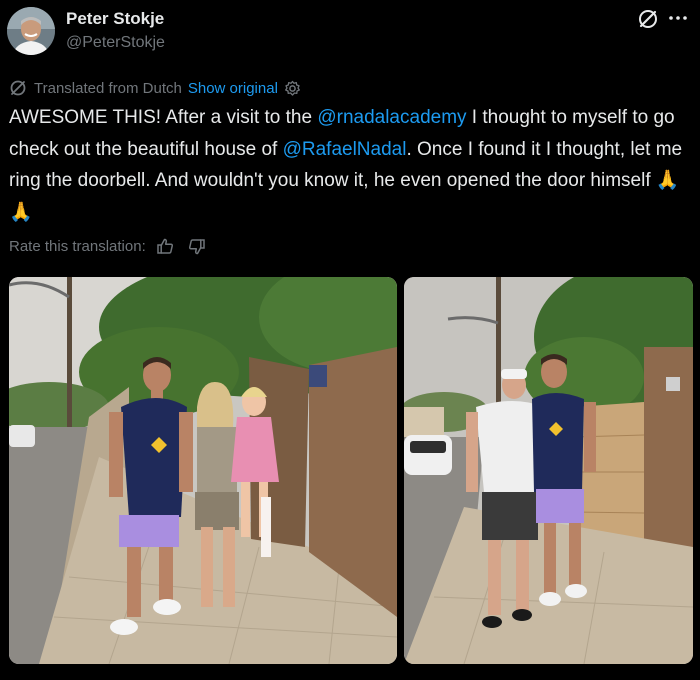 The image size is (700, 680). Describe the element at coordinates (115, 43) in the screenshot. I see `user-handle: @PeterStokje` at that location.